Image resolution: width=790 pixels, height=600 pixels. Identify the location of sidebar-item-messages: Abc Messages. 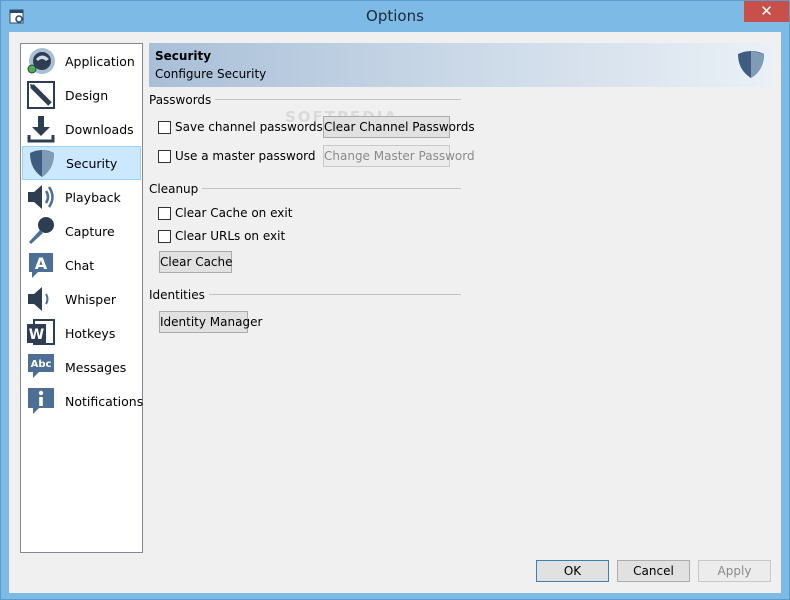
(81, 367).